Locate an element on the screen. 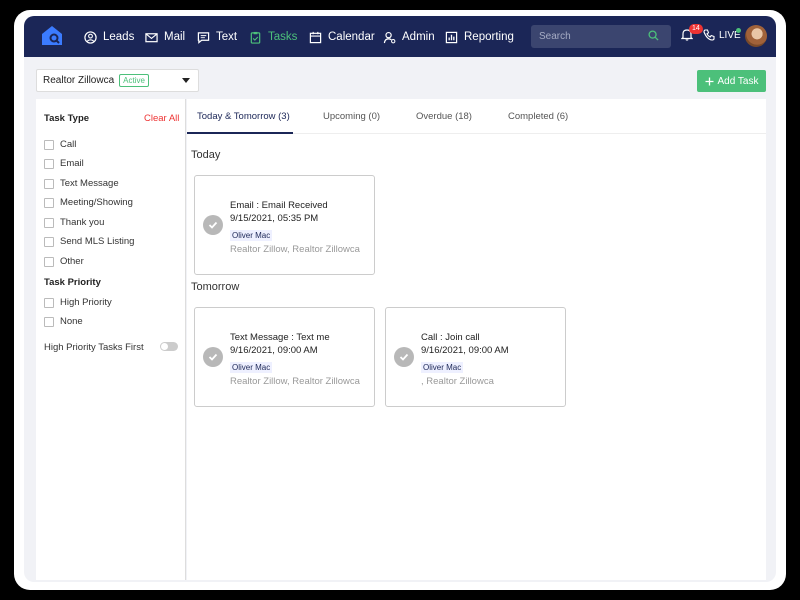  nav-reporting-label: Reporting is located at coordinates (489, 37).